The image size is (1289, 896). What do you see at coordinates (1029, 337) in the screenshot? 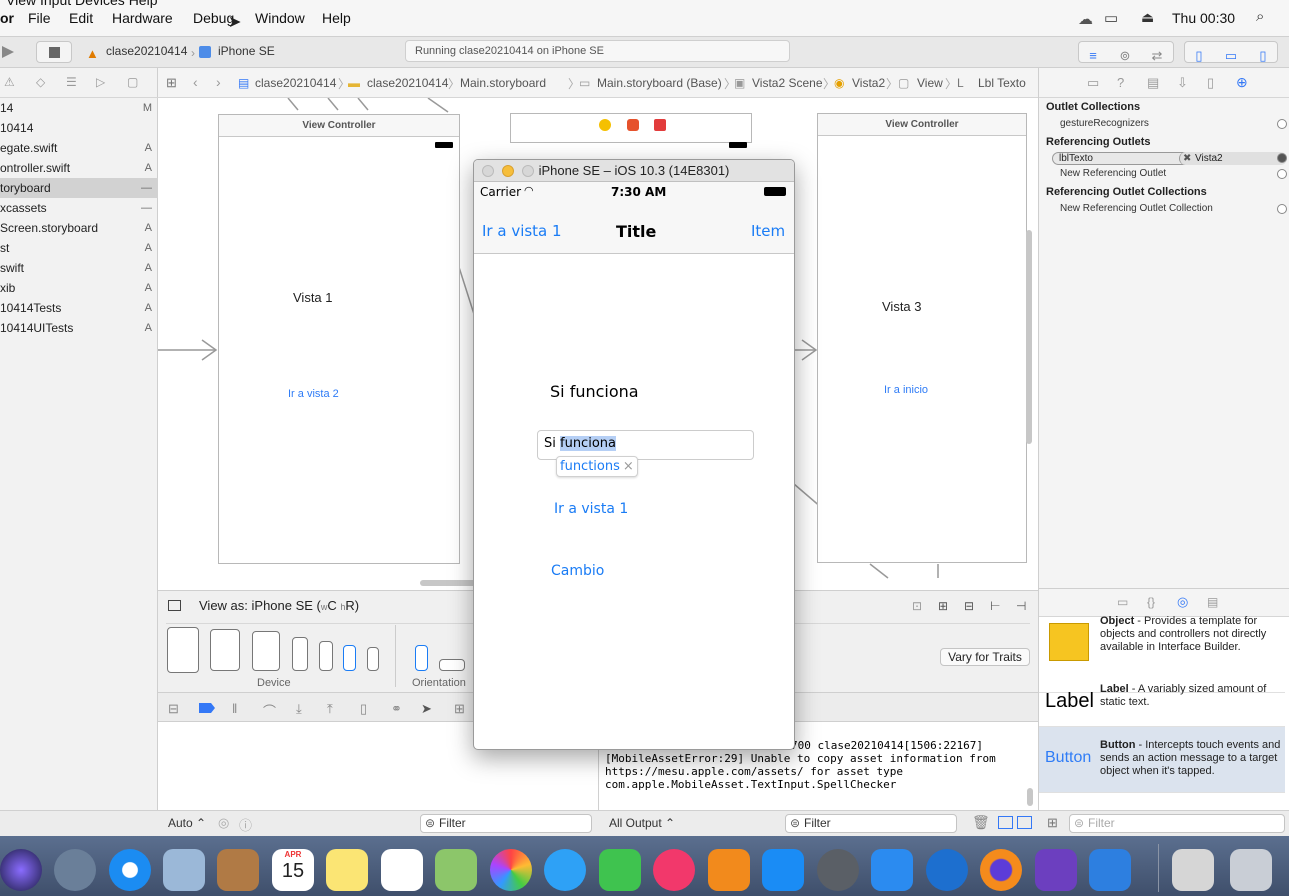
I see `vertical-scrollbar` at bounding box center [1029, 337].